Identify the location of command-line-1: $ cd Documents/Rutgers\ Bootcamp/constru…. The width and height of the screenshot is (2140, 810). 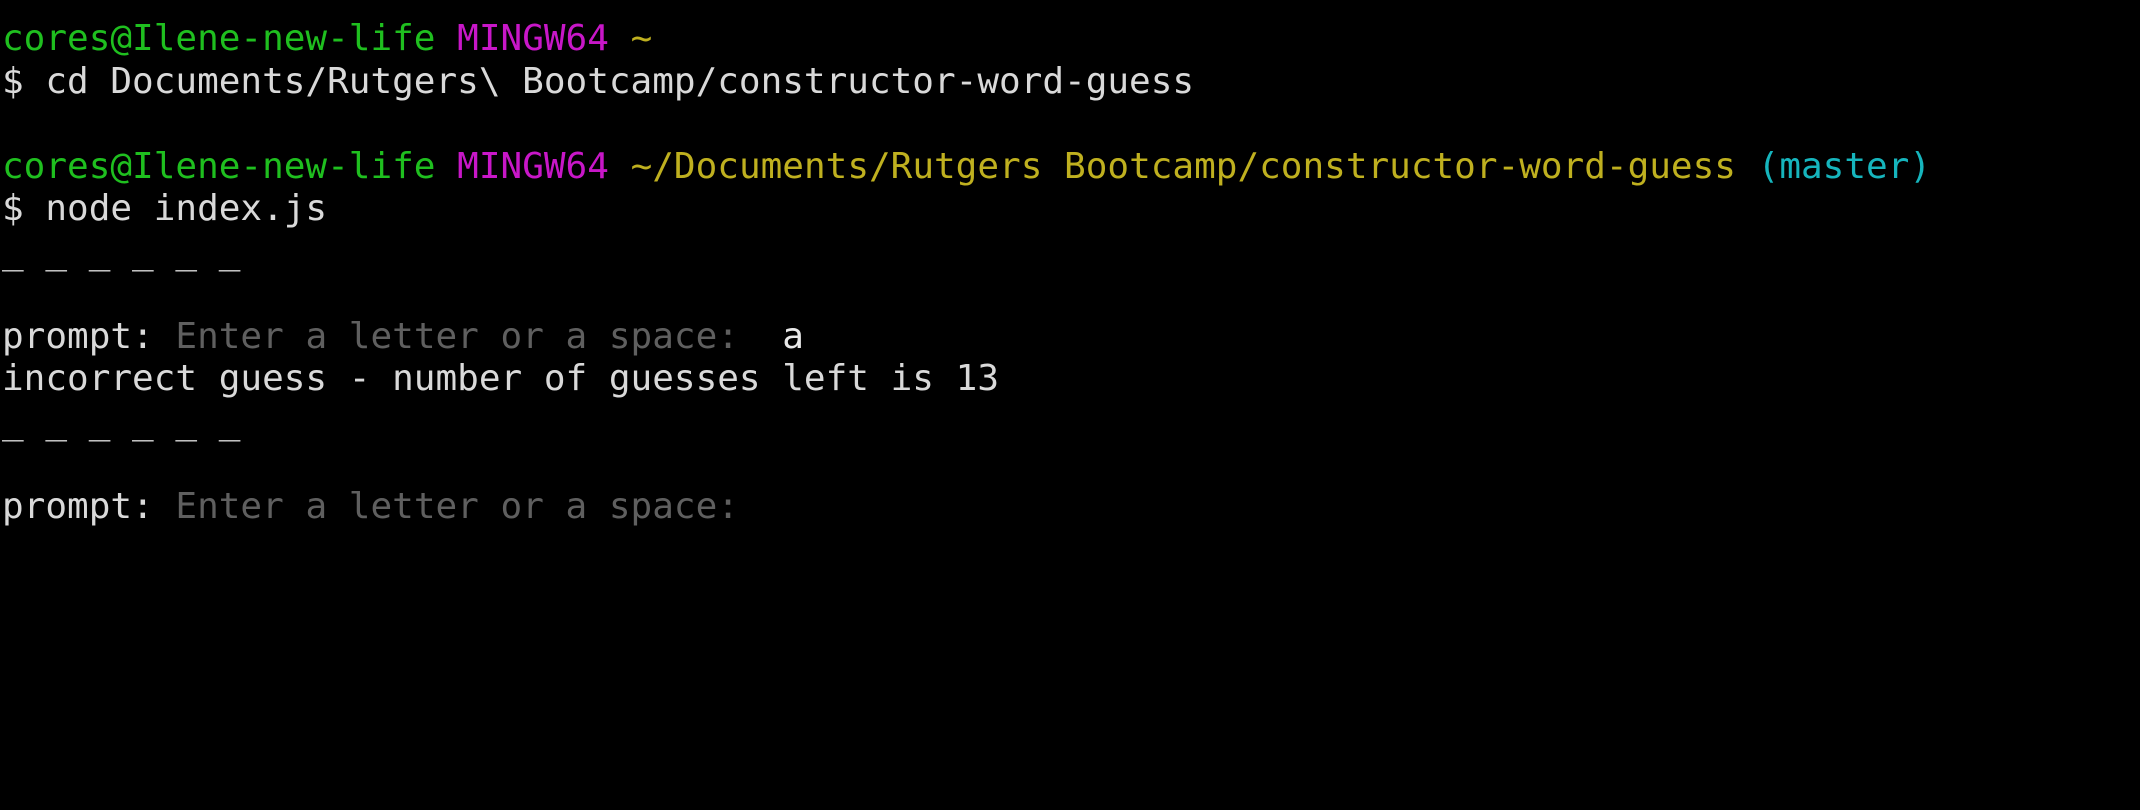
(598, 81).